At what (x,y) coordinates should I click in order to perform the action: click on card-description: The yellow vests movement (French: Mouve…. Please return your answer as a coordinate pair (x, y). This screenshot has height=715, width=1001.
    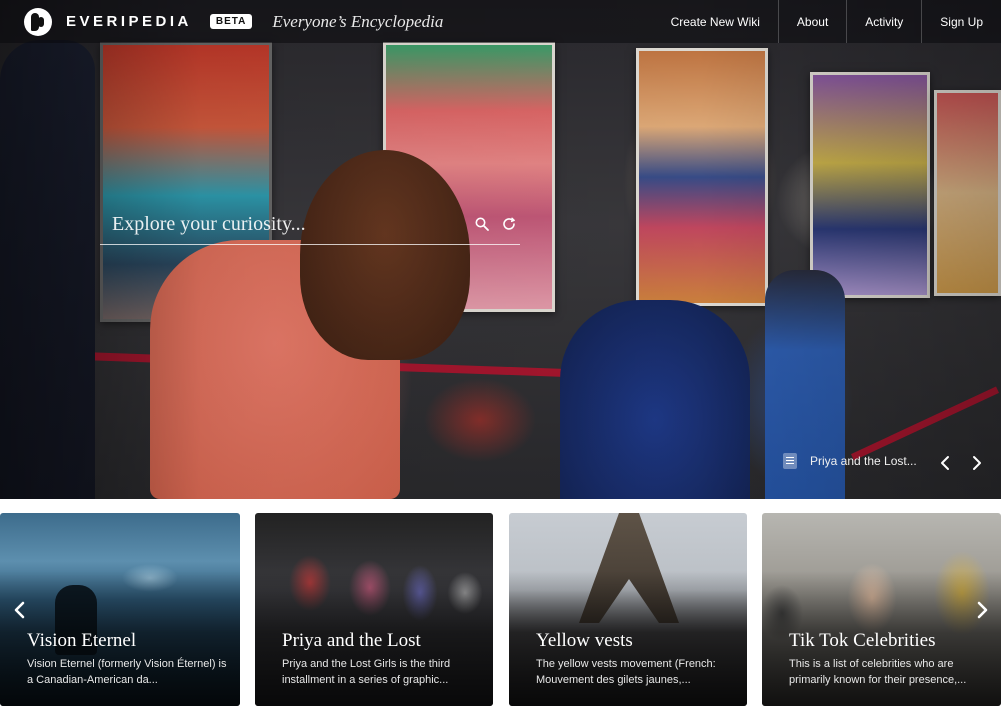
    Looking at the image, I should click on (626, 672).